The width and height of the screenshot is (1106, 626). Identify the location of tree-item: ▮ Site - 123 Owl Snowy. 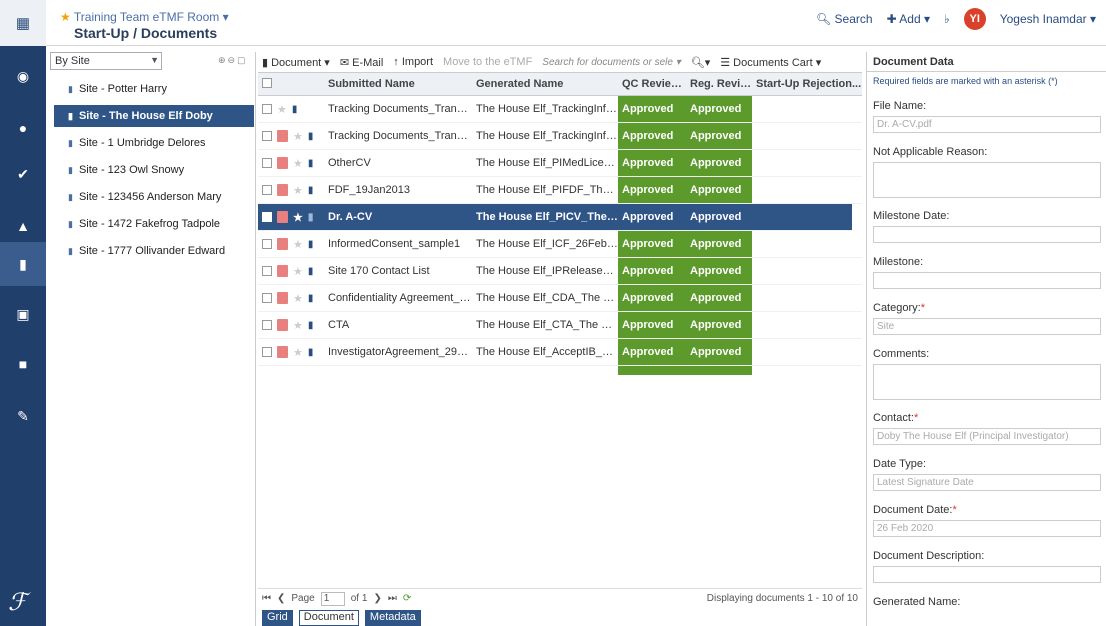
(154, 170).